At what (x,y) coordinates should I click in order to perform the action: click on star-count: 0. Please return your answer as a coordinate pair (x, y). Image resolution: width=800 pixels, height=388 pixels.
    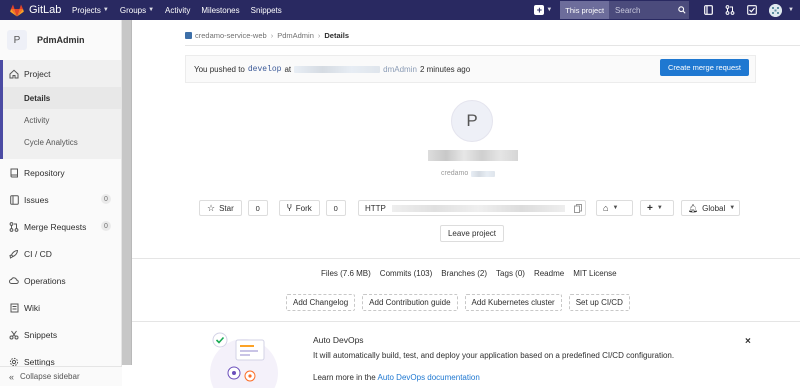
    Looking at the image, I should click on (257, 208).